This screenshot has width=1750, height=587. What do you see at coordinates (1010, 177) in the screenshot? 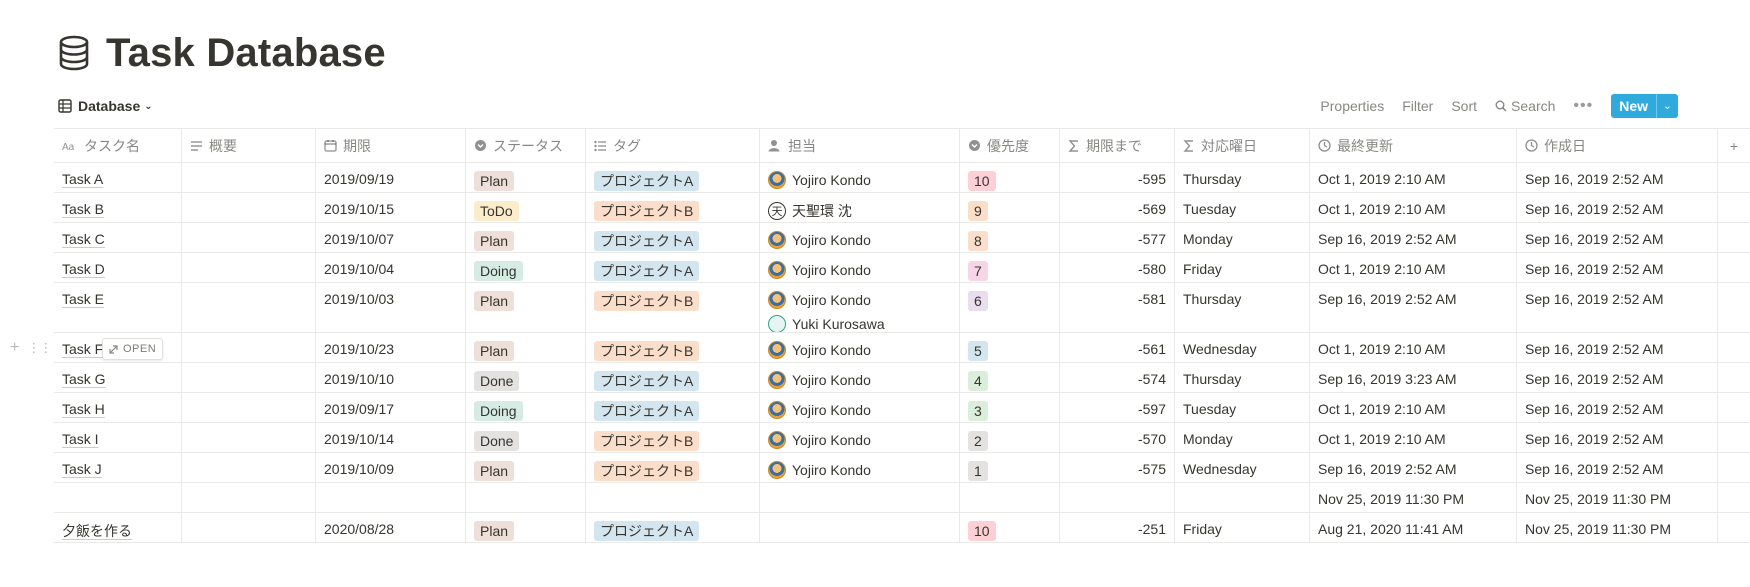
I see `cell-priority: 10` at bounding box center [1010, 177].